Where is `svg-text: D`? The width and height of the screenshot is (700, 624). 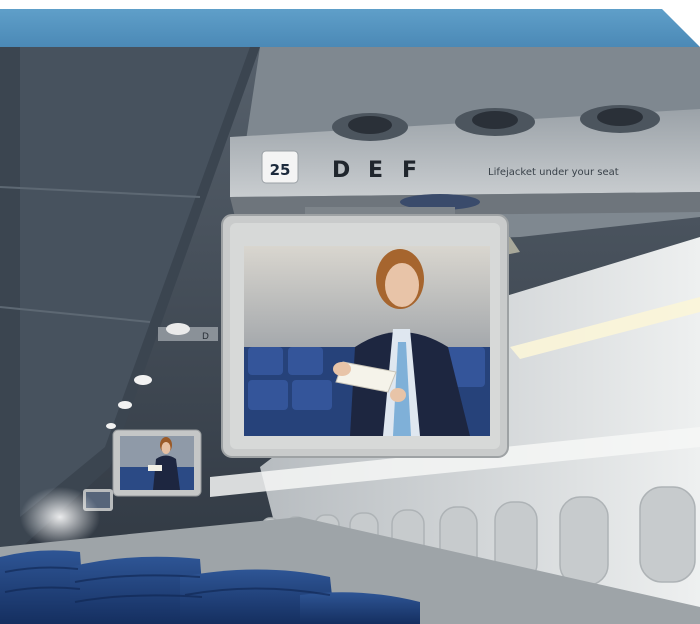 svg-text: D is located at coordinates (205, 337).